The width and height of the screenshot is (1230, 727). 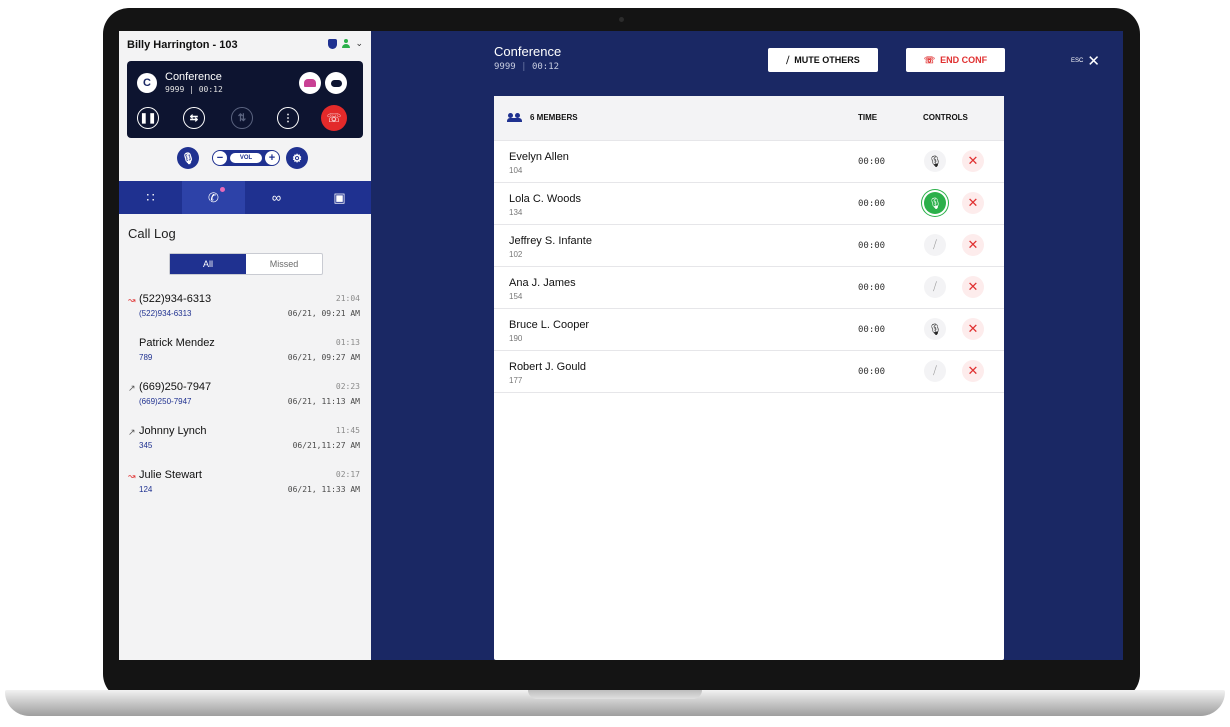 What do you see at coordinates (193, 77) in the screenshot?
I see `call-title: Conference` at bounding box center [193, 77].